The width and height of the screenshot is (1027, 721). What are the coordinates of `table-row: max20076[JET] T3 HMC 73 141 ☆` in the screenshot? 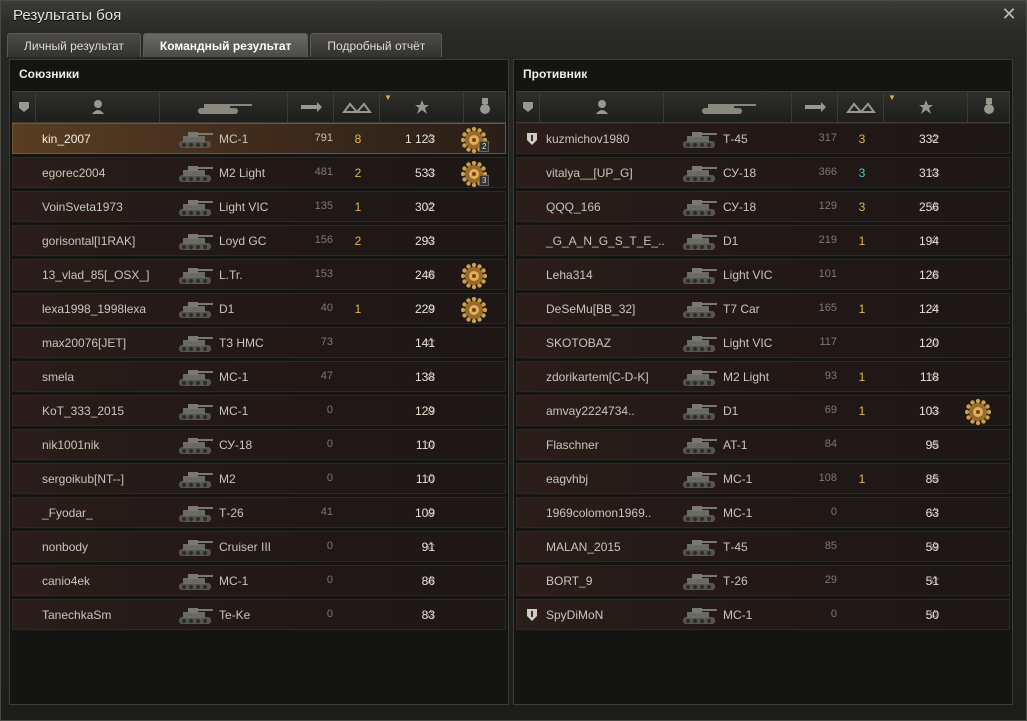 It's located at (259, 342).